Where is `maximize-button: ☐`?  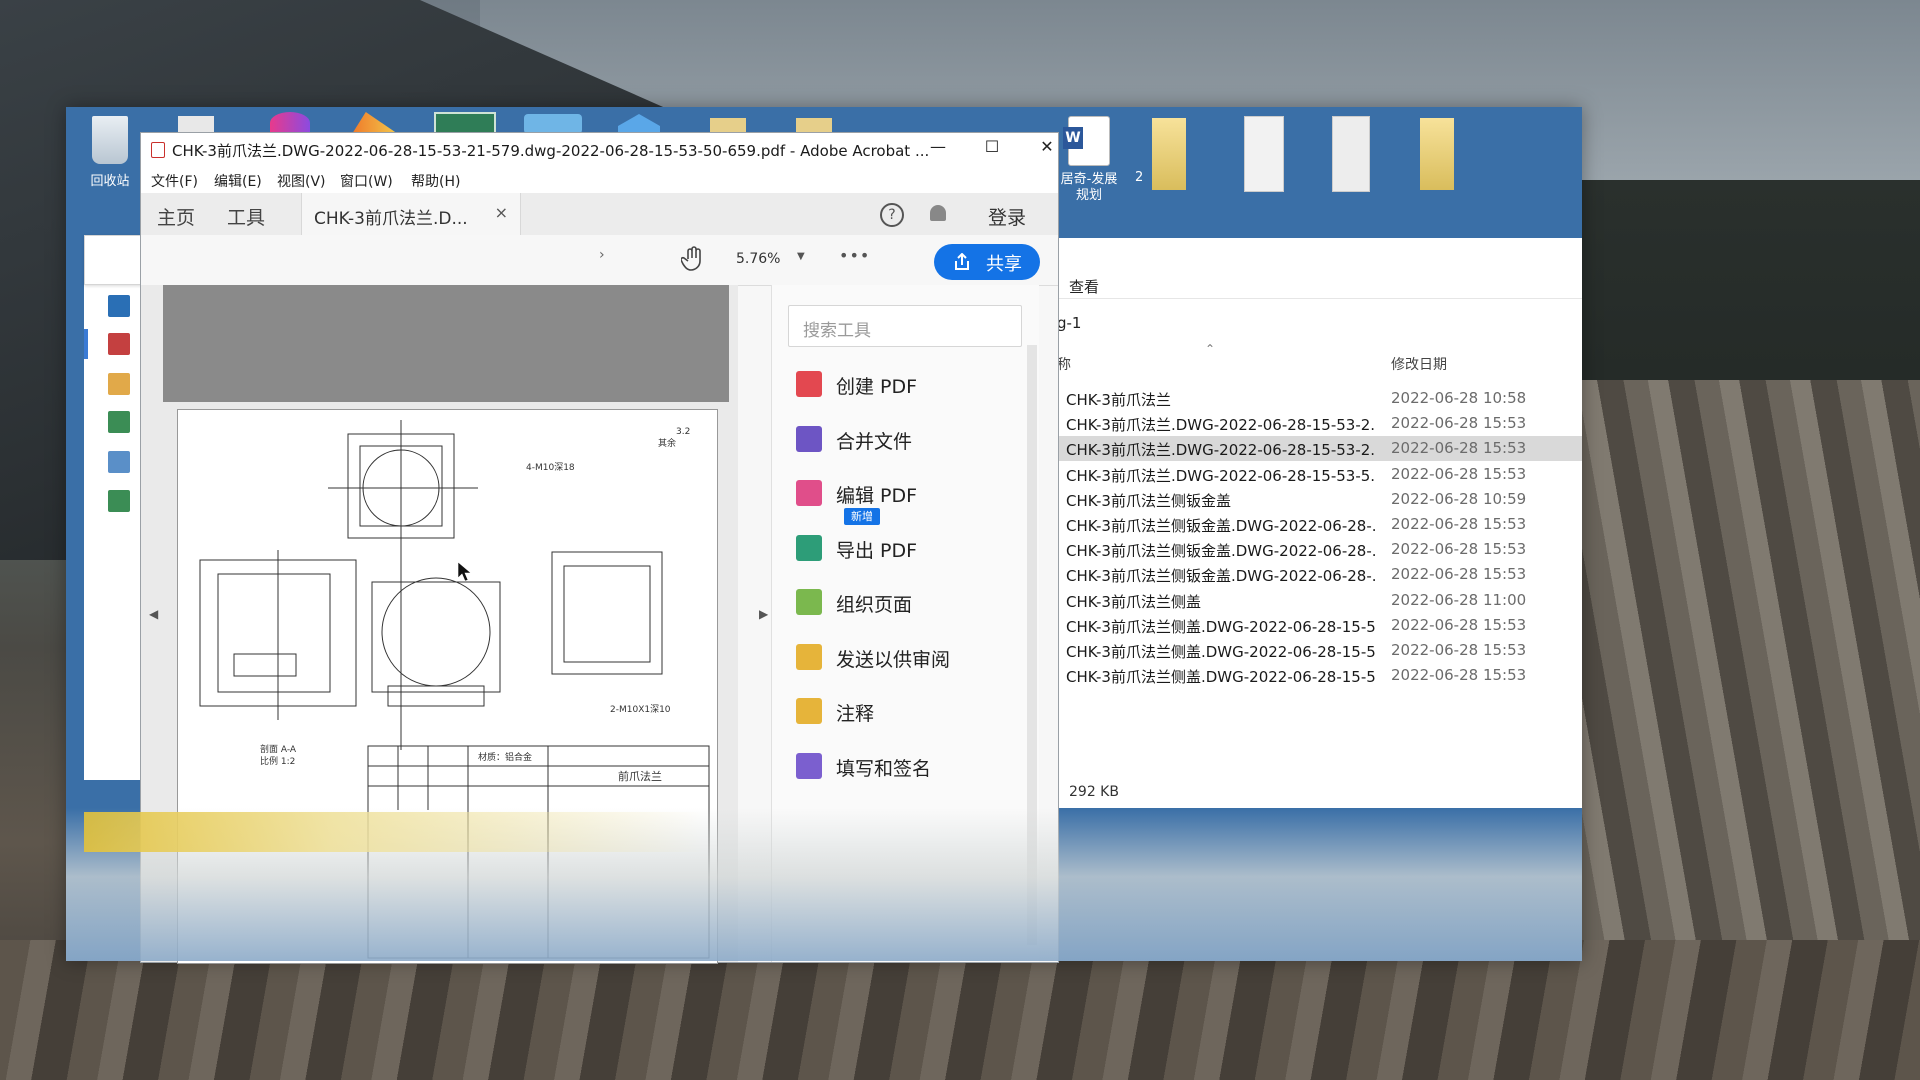
maximize-button: ☐ is located at coordinates (992, 149).